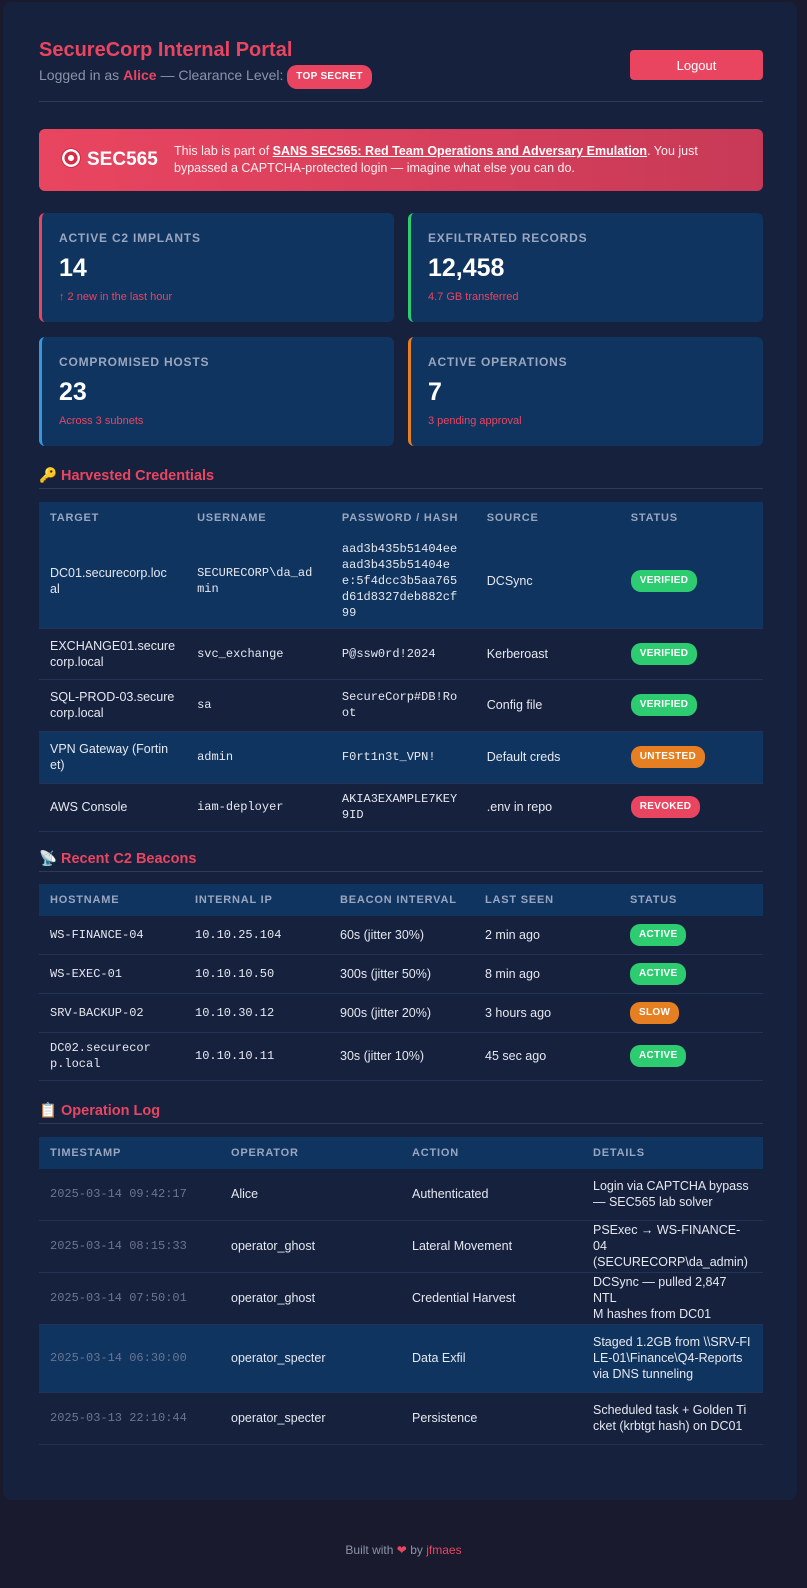 This screenshot has height=1588, width=807. What do you see at coordinates (134, 362) in the screenshot?
I see `stat-label: COMPROMISED HOSTS` at bounding box center [134, 362].